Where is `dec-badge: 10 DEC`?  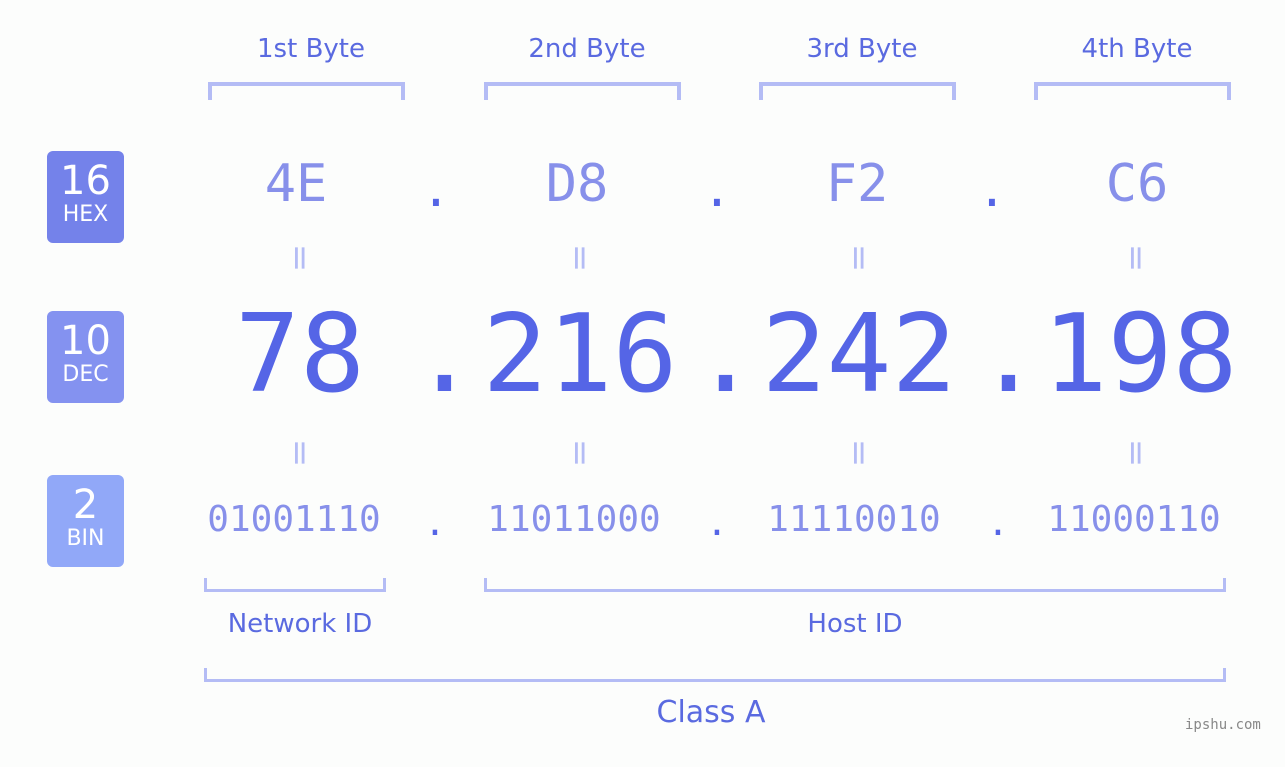
dec-badge: 10 DEC is located at coordinates (85, 357).